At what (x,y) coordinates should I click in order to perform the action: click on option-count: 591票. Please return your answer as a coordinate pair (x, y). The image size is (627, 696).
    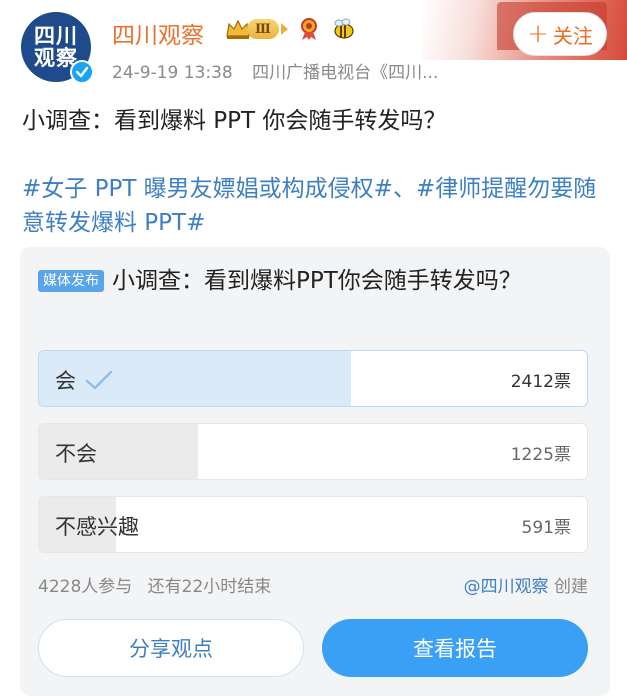
    Looking at the image, I should click on (546, 528).